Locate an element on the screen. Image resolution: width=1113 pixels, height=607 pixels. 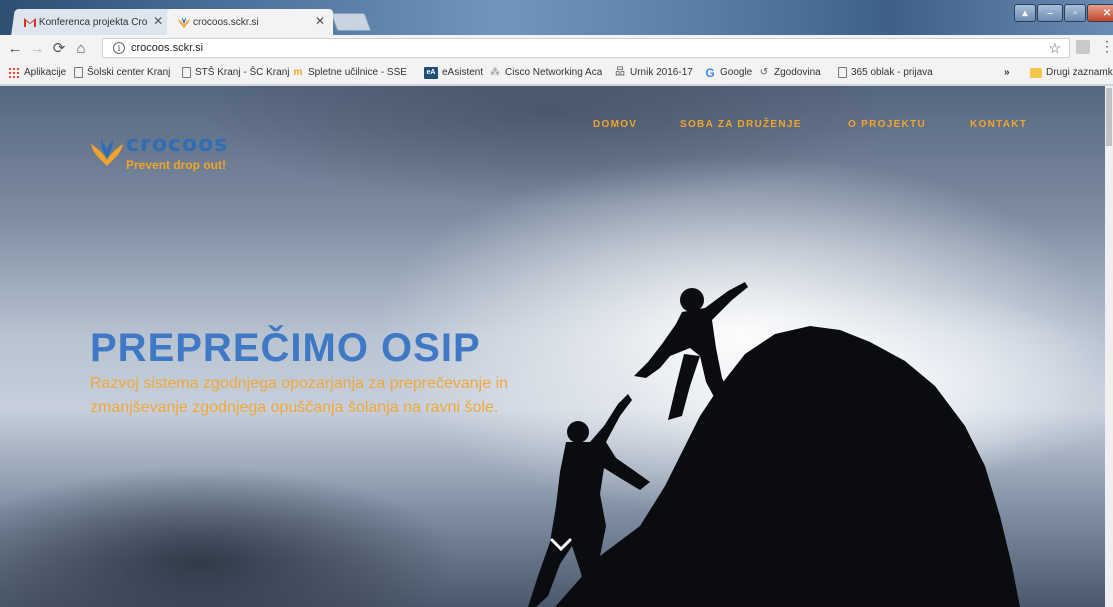
bookmark-365-oblak: 365 oblak - prijava is located at coordinates (885, 72).